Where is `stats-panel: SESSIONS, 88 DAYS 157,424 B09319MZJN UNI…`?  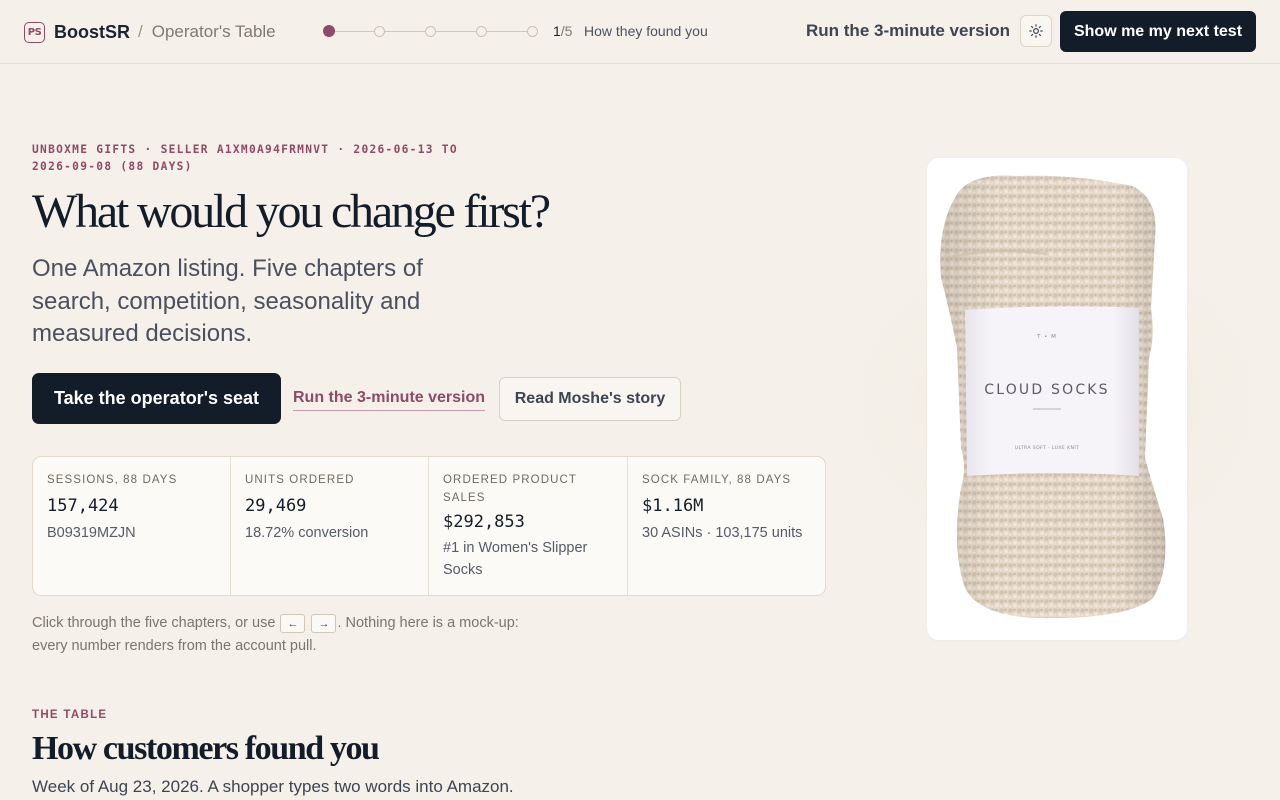
stats-panel: SESSIONS, 88 DAYS 157,424 B09319MZJN UNI… is located at coordinates (429, 526).